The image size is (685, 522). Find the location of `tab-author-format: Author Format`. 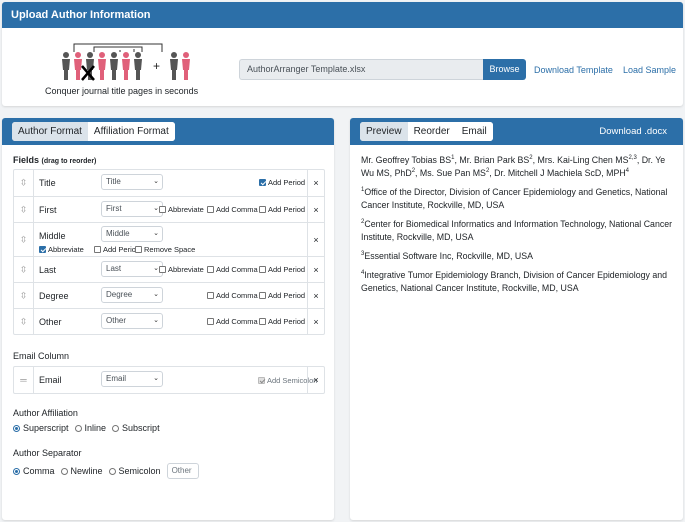

tab-author-format: Author Format is located at coordinates (50, 131).